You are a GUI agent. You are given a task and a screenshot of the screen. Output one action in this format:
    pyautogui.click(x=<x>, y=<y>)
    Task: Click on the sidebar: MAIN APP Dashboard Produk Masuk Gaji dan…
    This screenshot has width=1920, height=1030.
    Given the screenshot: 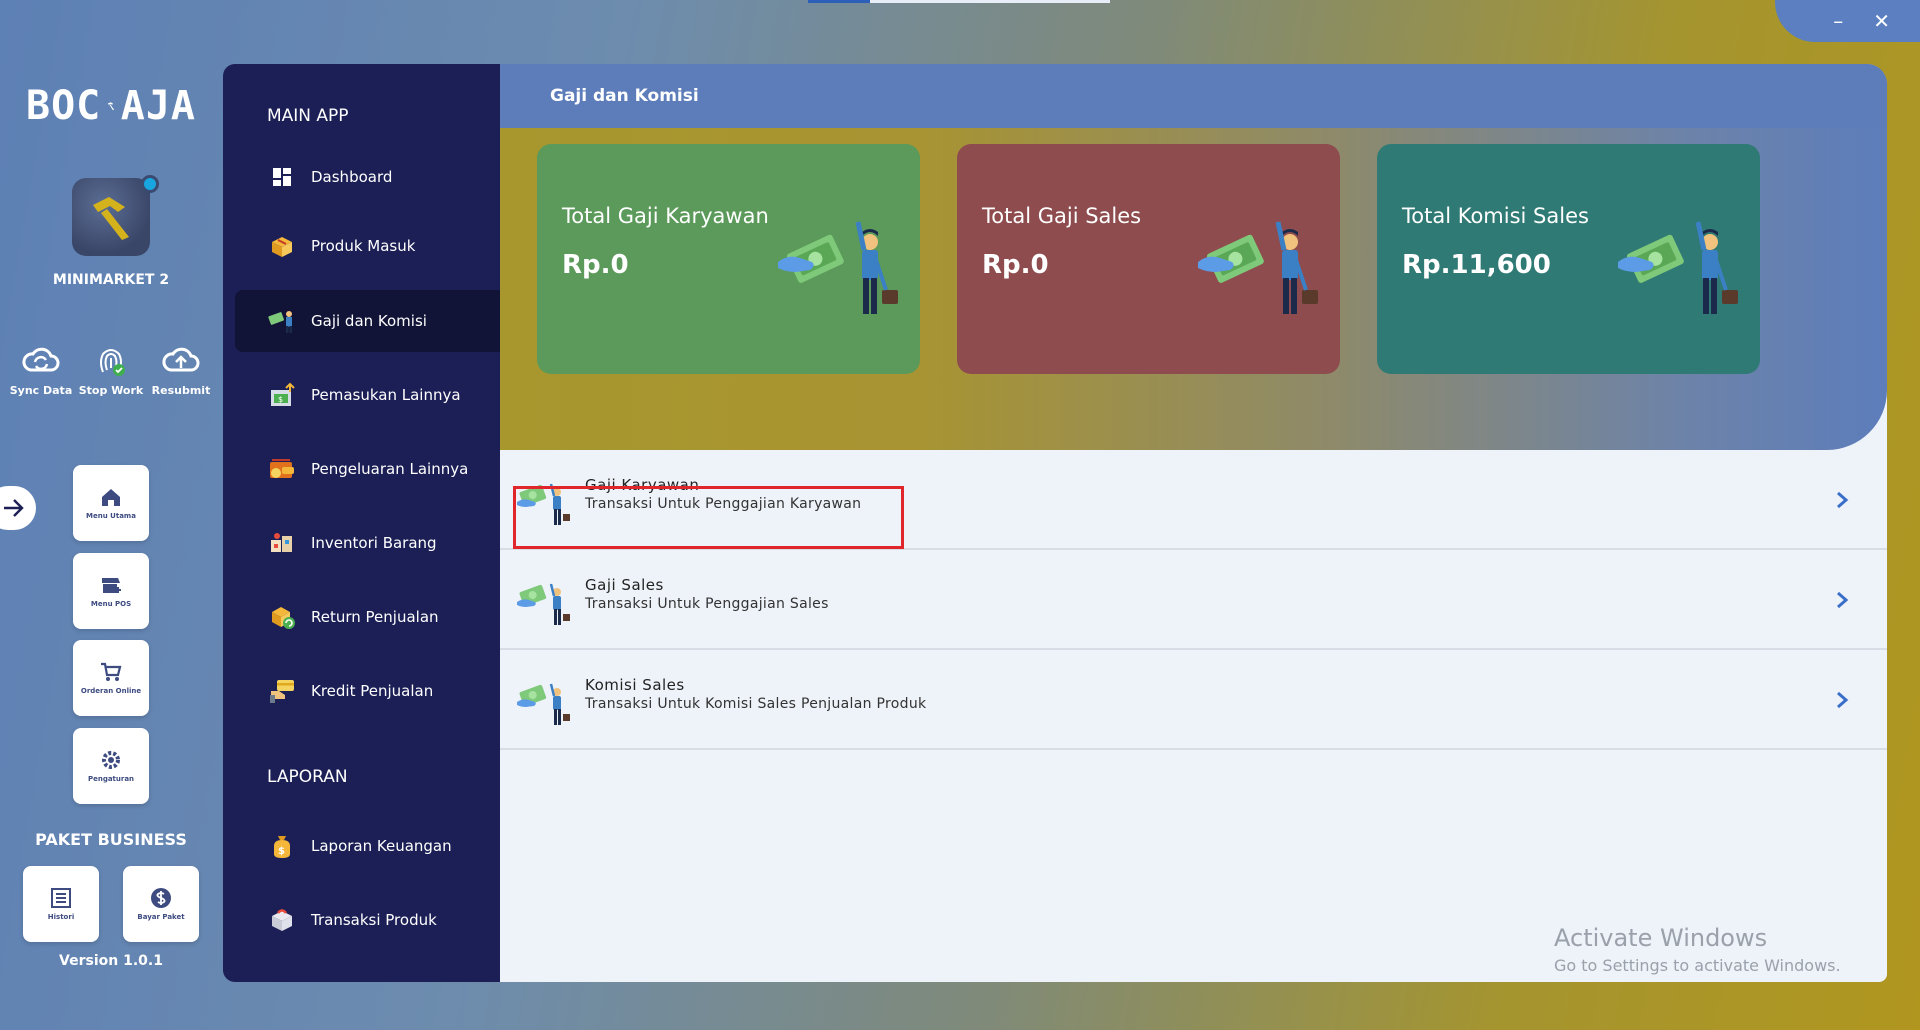 What is the action you would take?
    pyautogui.click(x=362, y=523)
    